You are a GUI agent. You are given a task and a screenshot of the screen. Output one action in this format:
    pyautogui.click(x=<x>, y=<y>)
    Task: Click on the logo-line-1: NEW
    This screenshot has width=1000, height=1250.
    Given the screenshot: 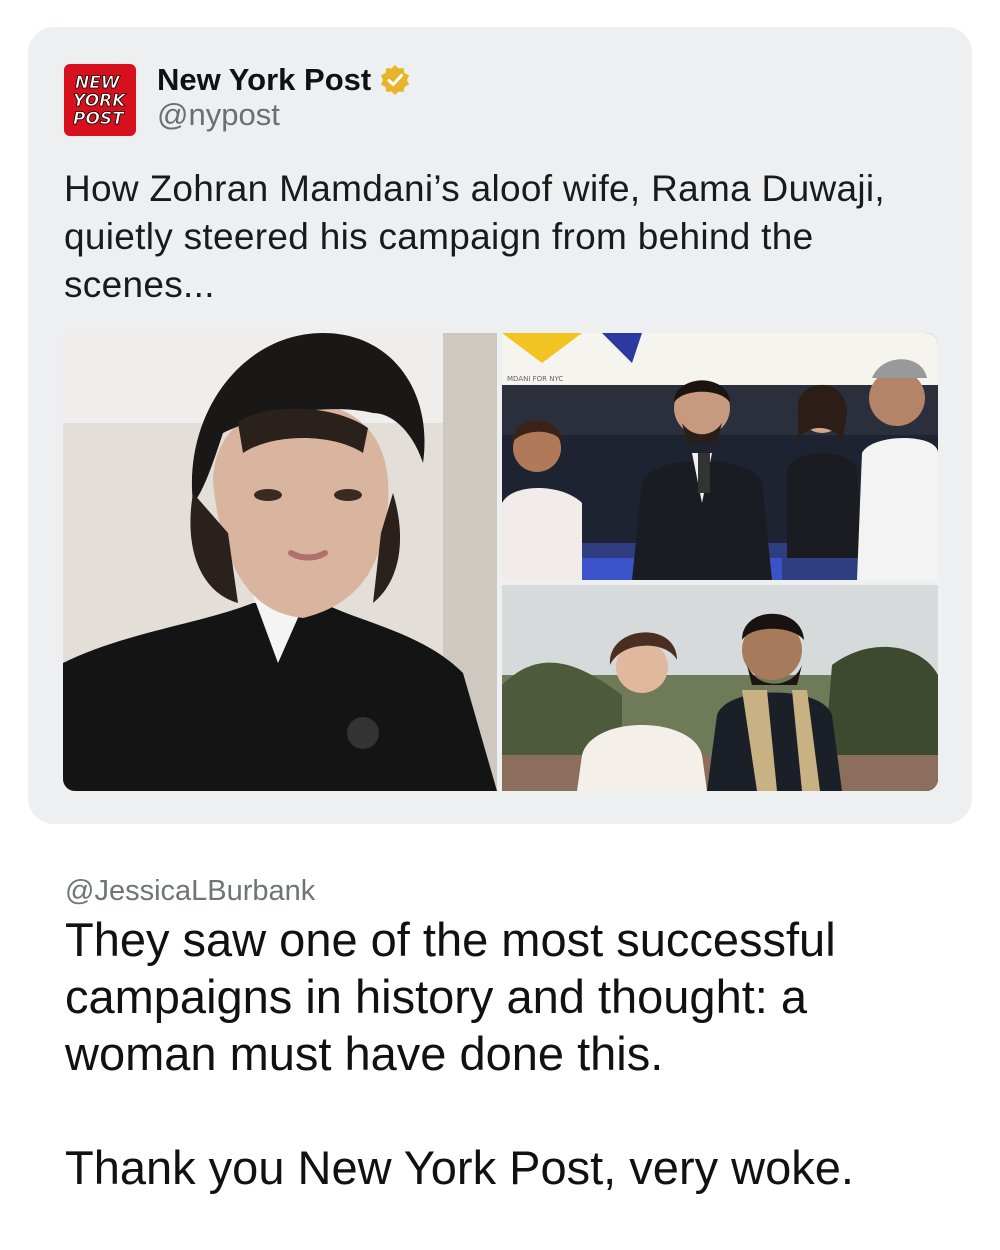 What is the action you would take?
    pyautogui.click(x=98, y=83)
    